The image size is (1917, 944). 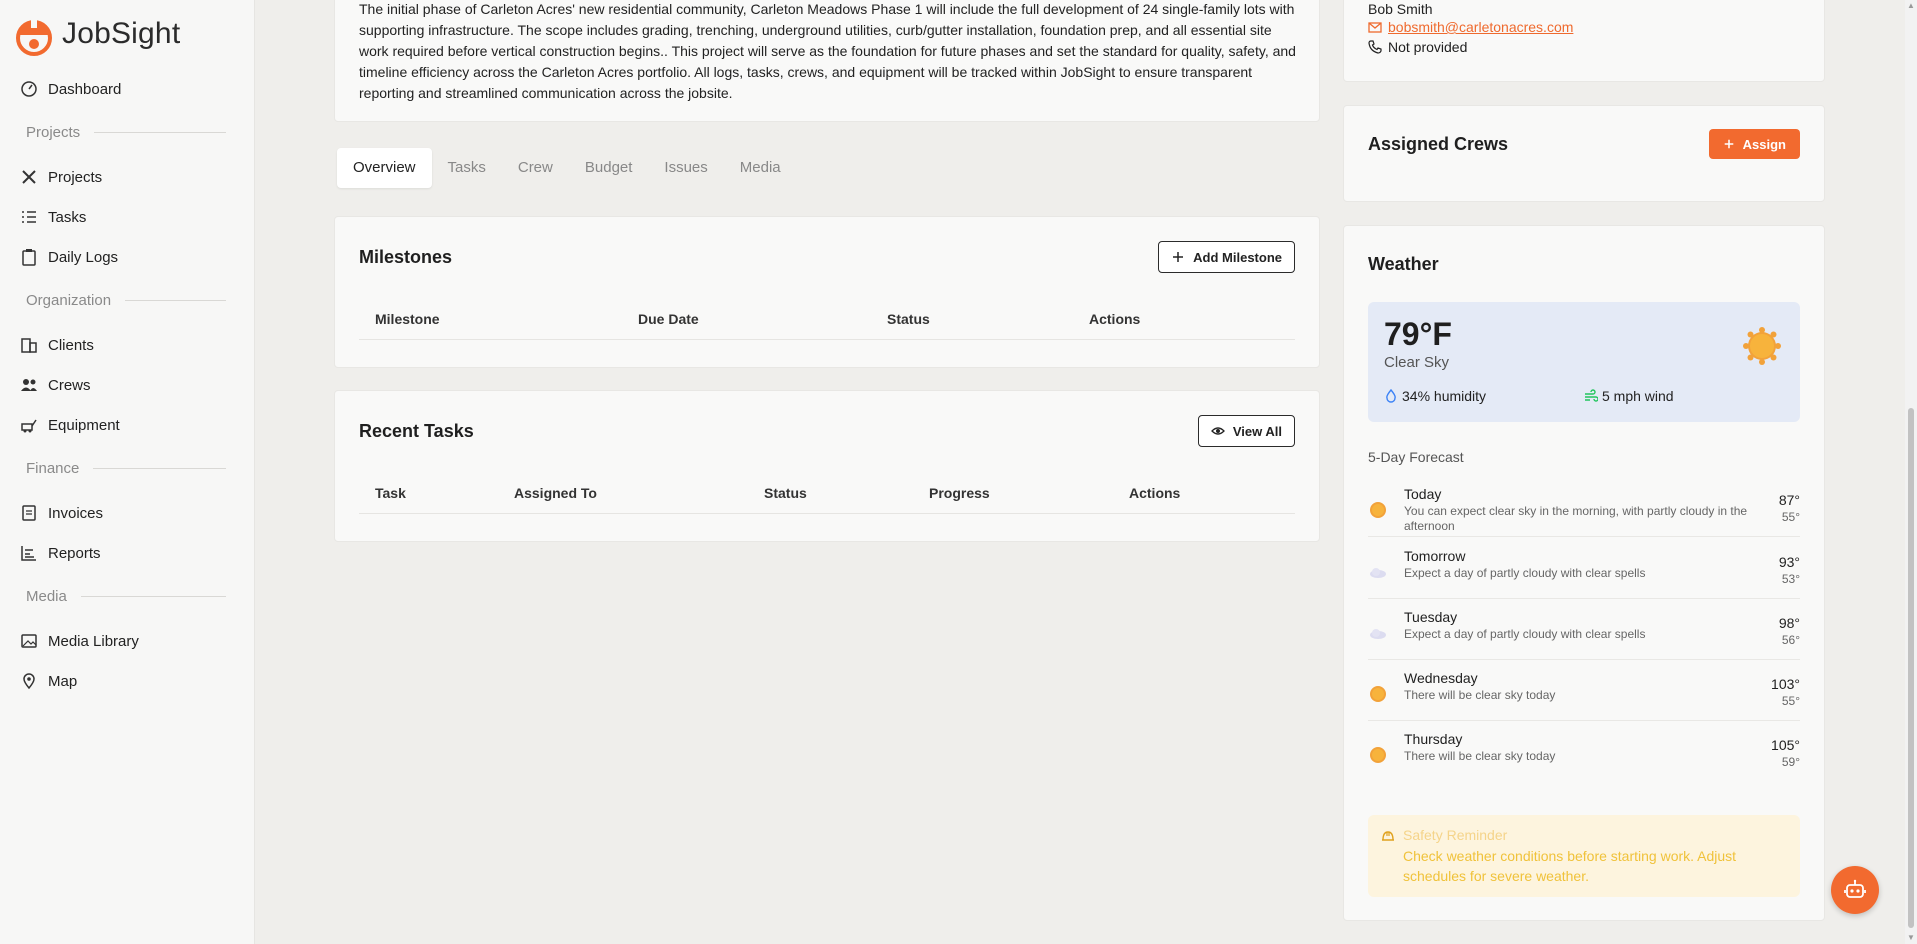 What do you see at coordinates (53, 217) in the screenshot?
I see `sidebar-item-tasks: Tasks` at bounding box center [53, 217].